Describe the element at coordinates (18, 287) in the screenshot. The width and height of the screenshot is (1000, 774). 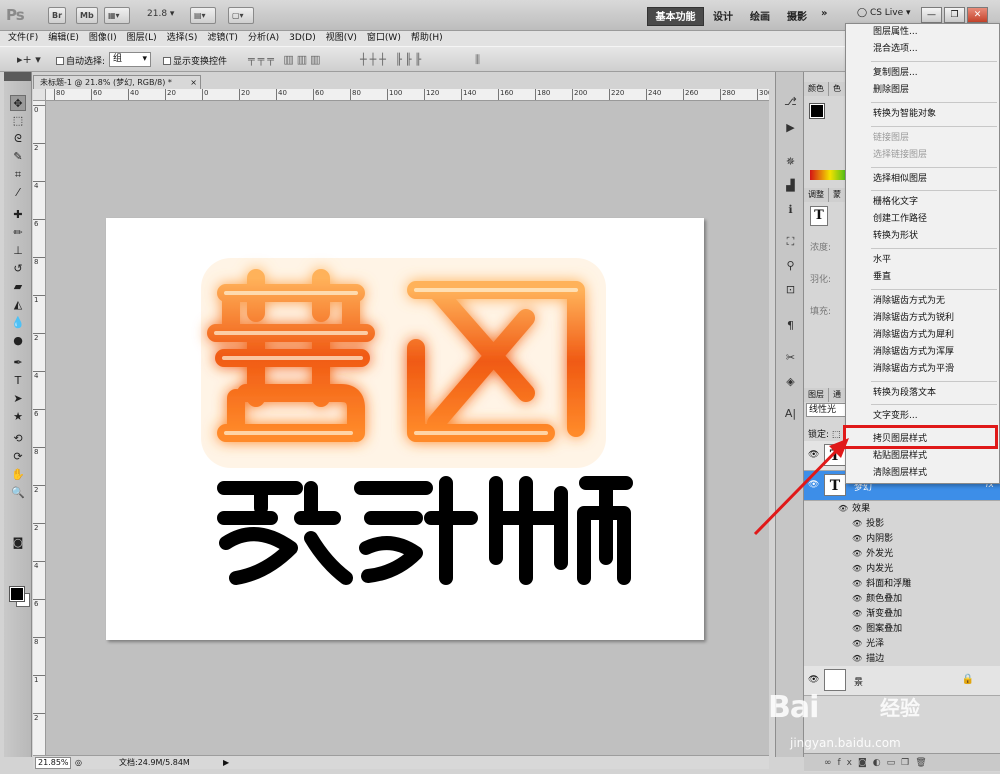
I see `eraser-tool-icon: ▰` at that location.